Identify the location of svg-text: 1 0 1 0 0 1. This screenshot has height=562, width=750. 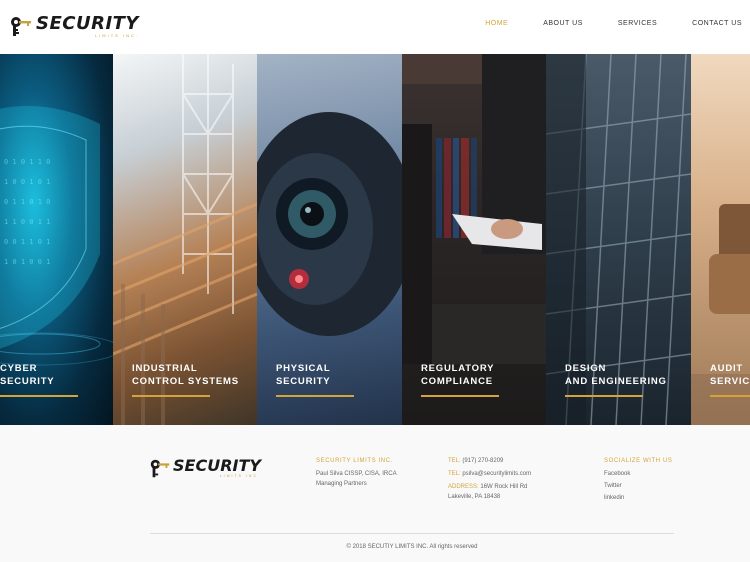
(27, 262).